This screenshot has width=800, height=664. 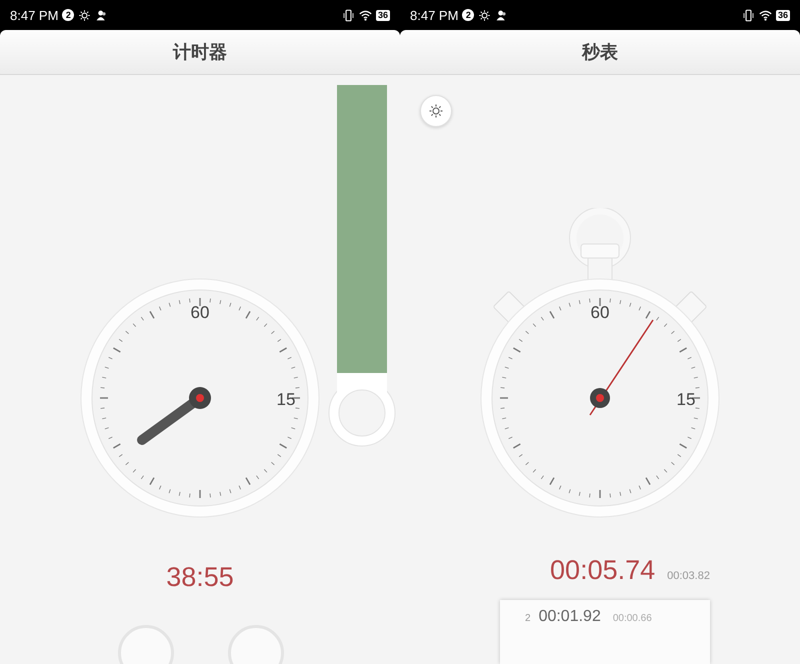 What do you see at coordinates (688, 576) in the screenshot?
I see `split-time: 00:03.82` at bounding box center [688, 576].